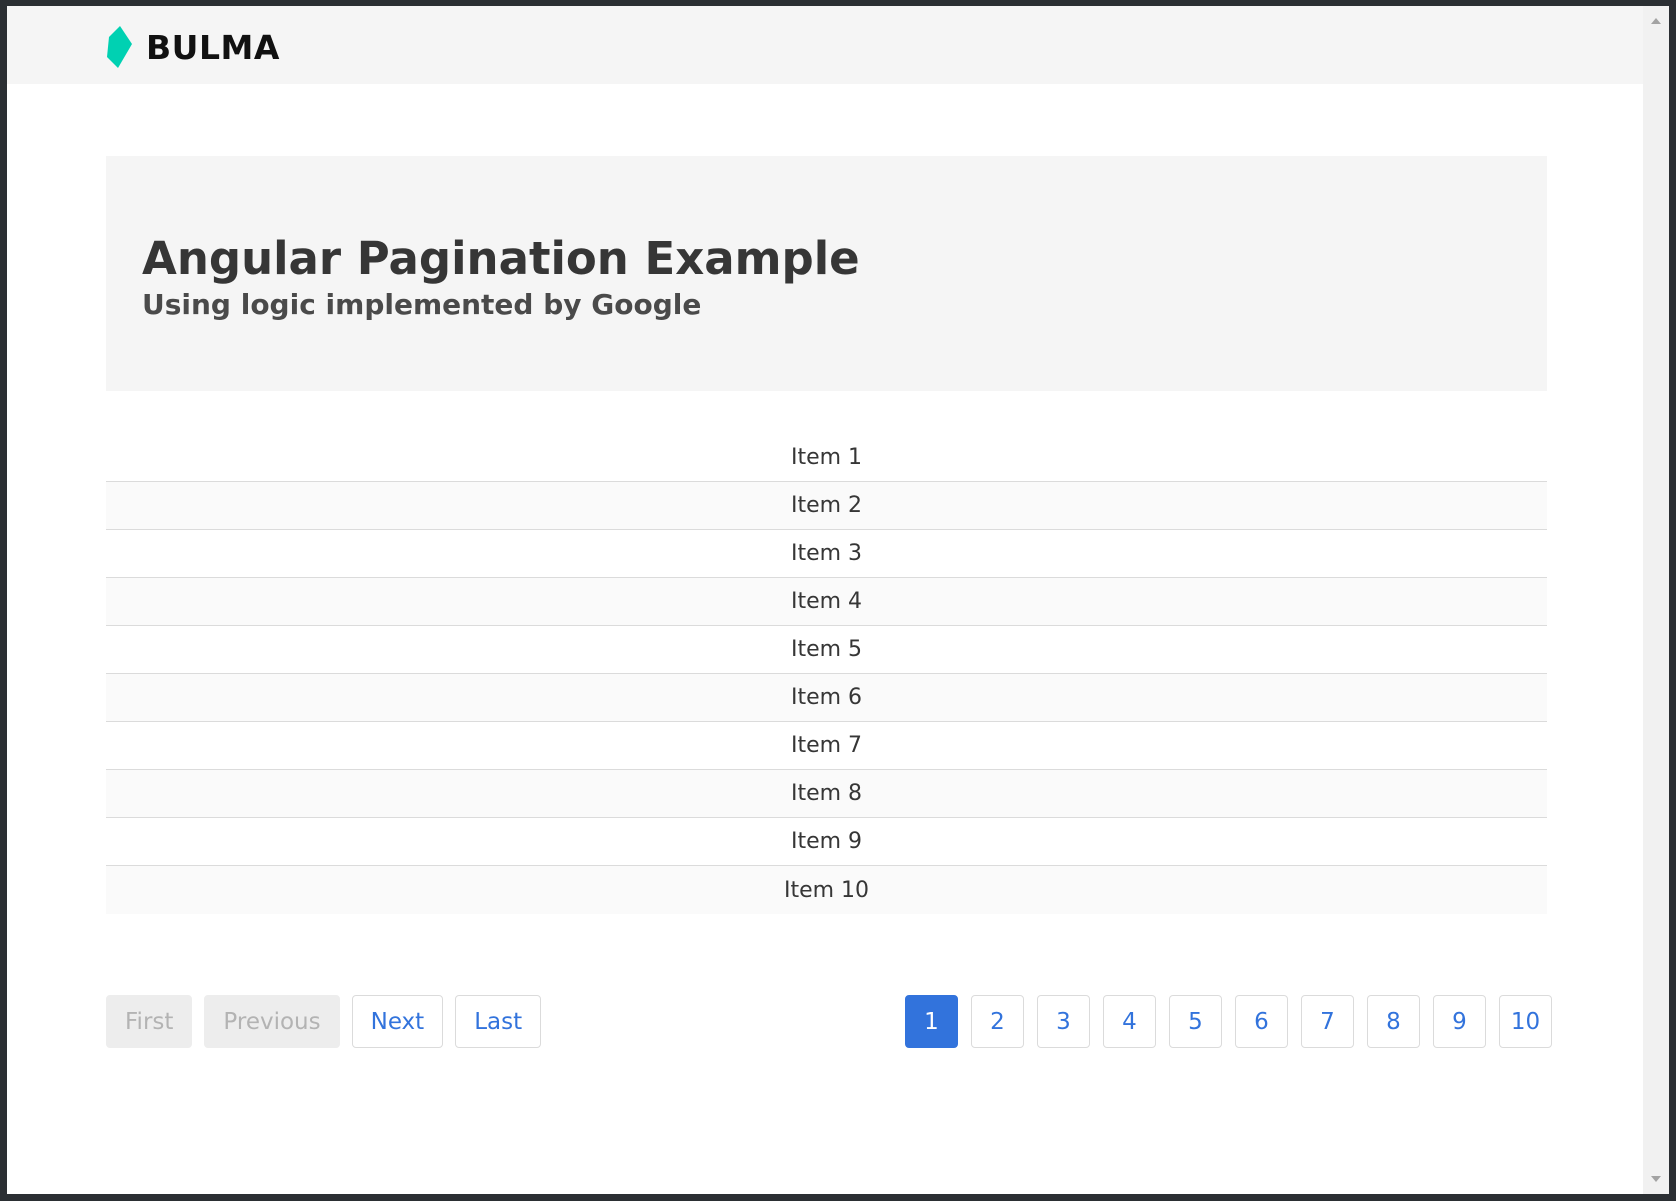 This screenshot has width=1676, height=1201. Describe the element at coordinates (1393, 1021) in the screenshot. I see `page-link-8: 8` at that location.